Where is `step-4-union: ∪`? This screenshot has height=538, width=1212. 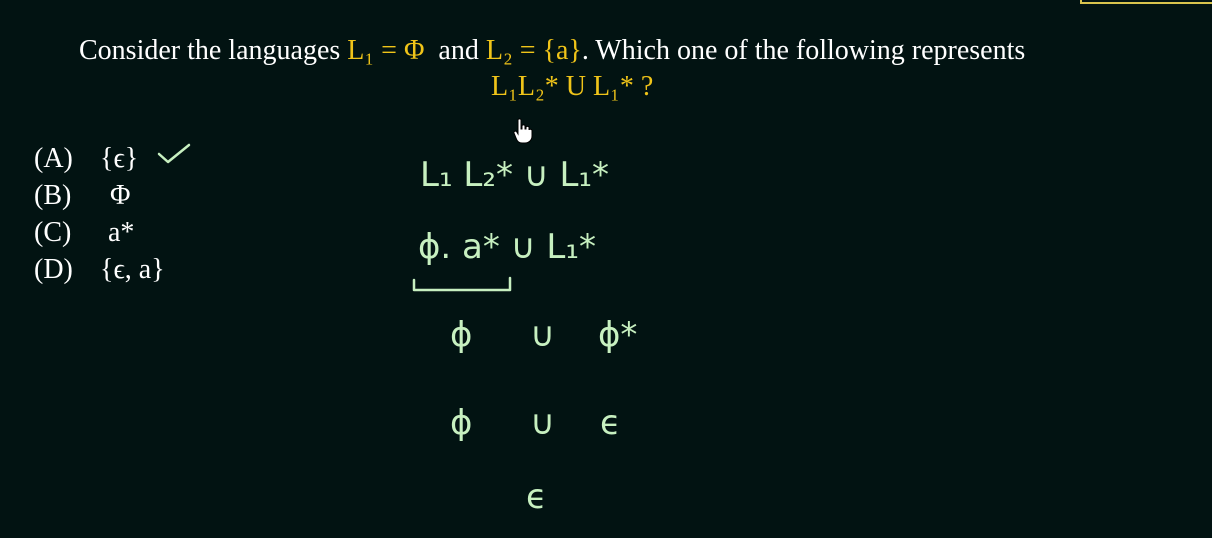 step-4-union: ∪ is located at coordinates (542, 423).